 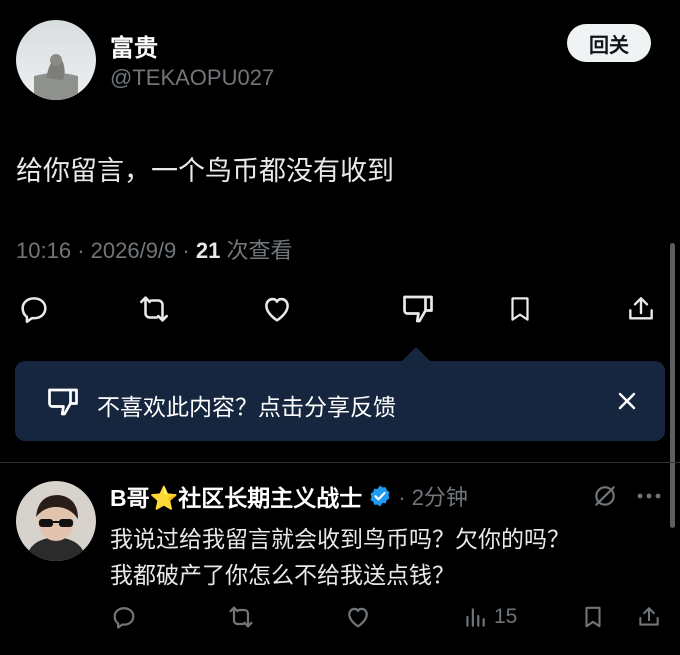 I want to click on views-count: 21, so click(x=208, y=250).